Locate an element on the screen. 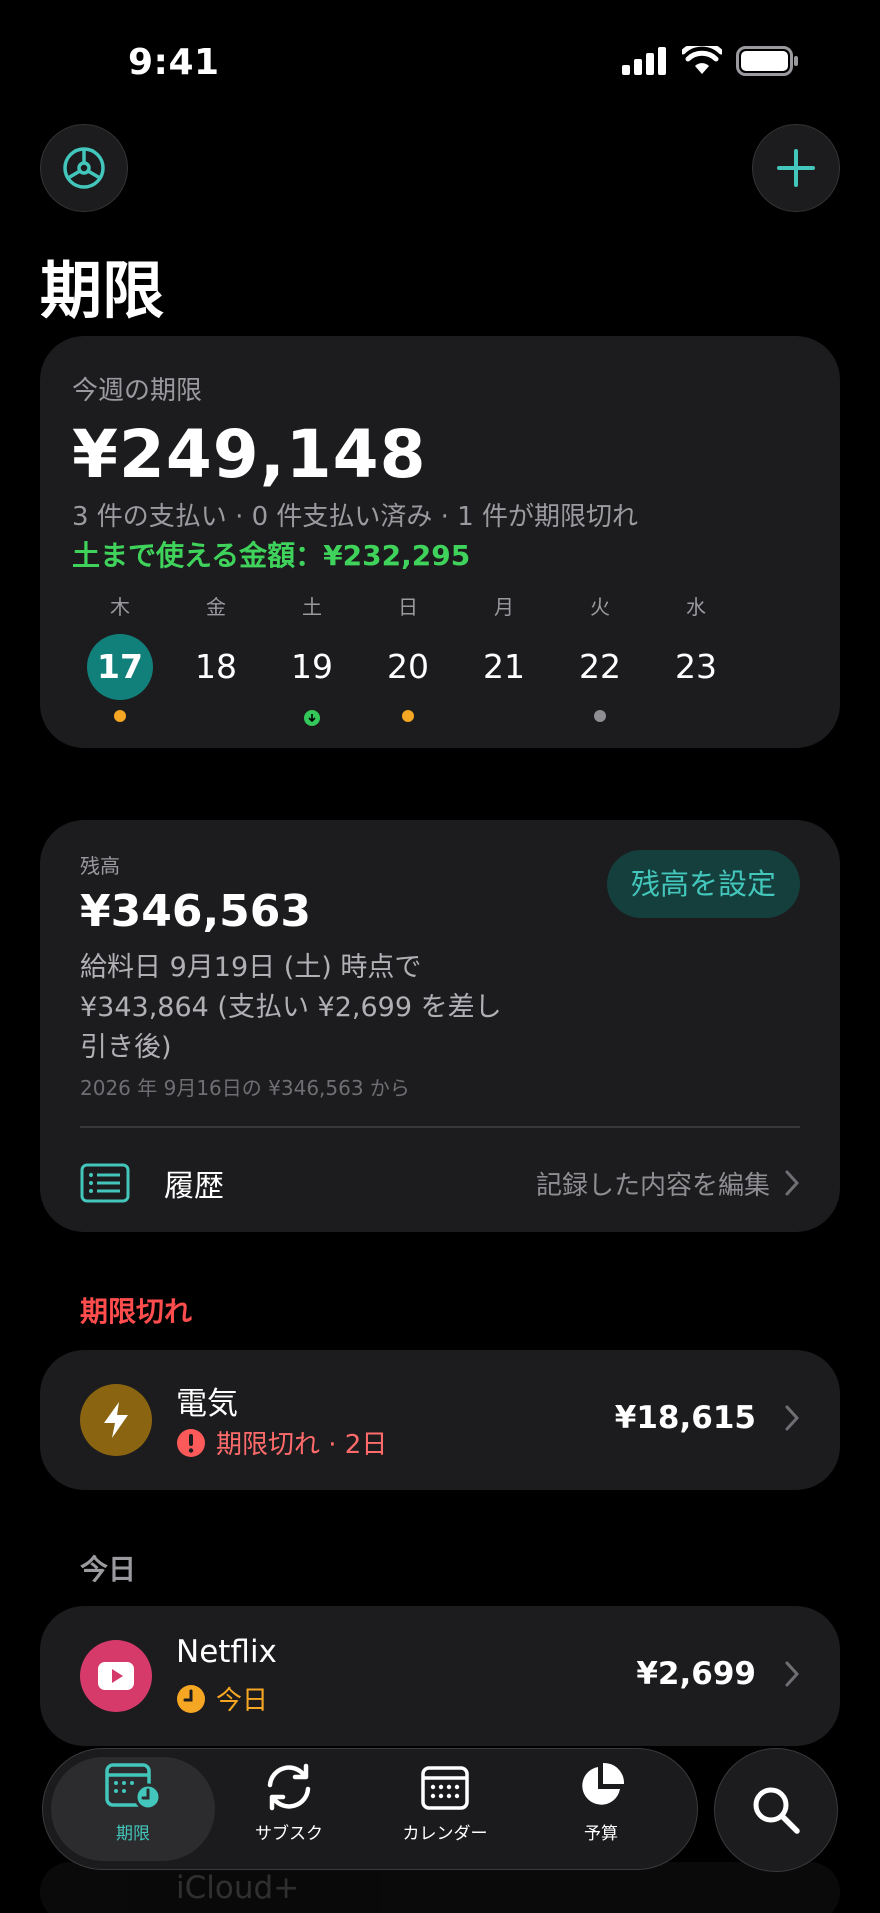 The height and width of the screenshot is (1913, 880). day-item: 木 17 is located at coordinates (120, 657).